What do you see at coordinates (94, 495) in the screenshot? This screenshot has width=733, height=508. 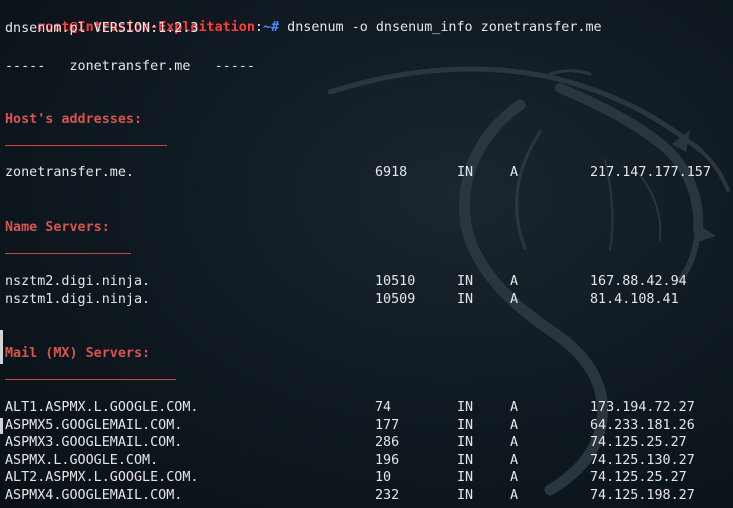 I see `record-host: ASPMX4.GOOGLEMAIL.COM.` at bounding box center [94, 495].